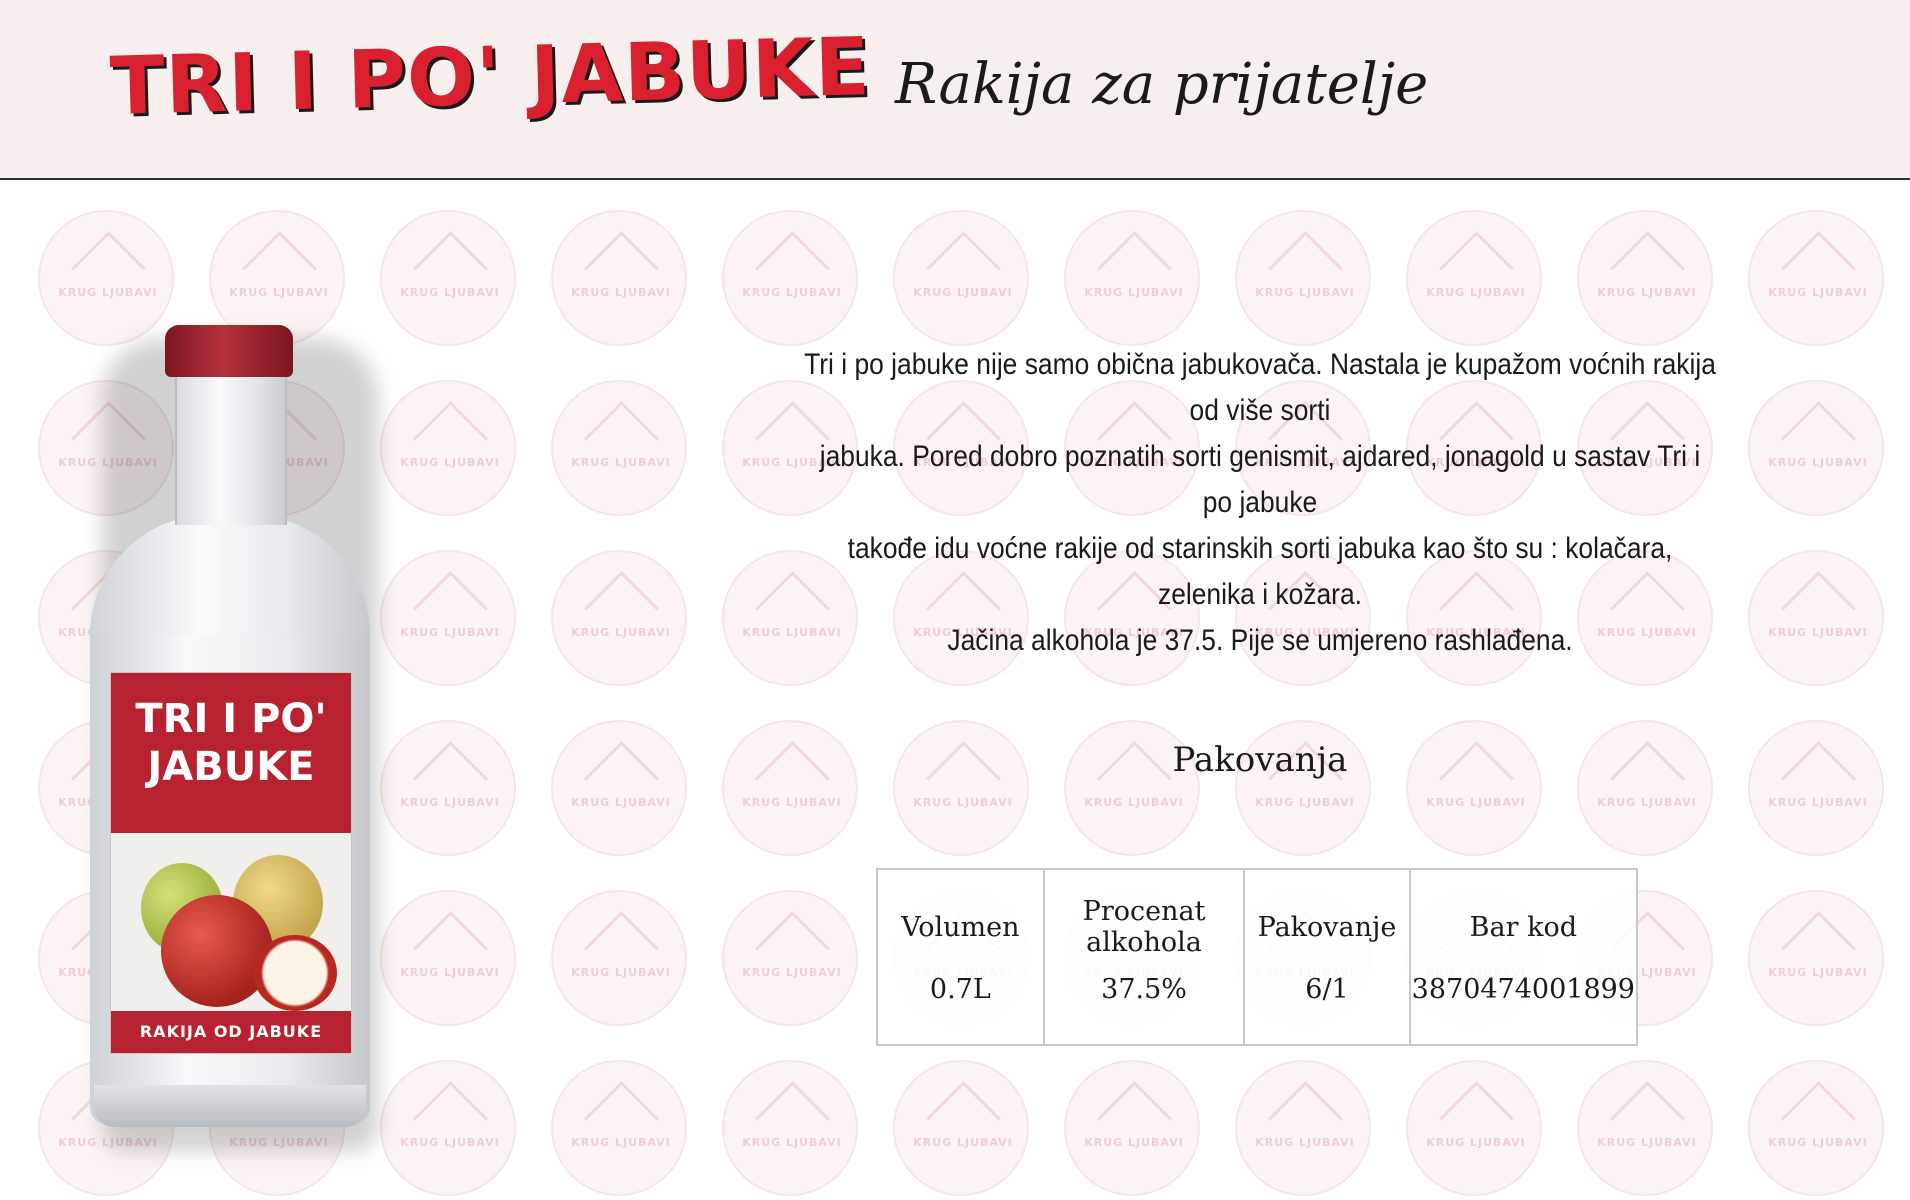  What do you see at coordinates (1523, 914) in the screenshot?
I see `header-barcode: Bar kod` at bounding box center [1523, 914].